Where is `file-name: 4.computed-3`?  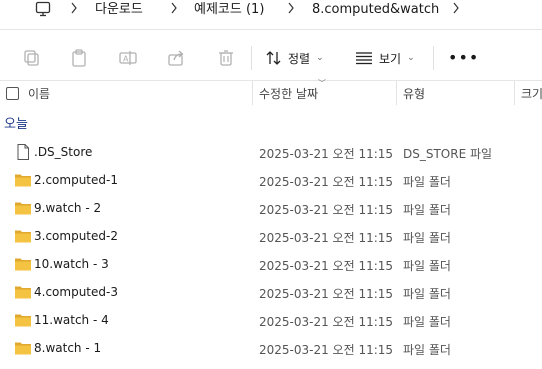 file-name: 4.computed-3 is located at coordinates (76, 292).